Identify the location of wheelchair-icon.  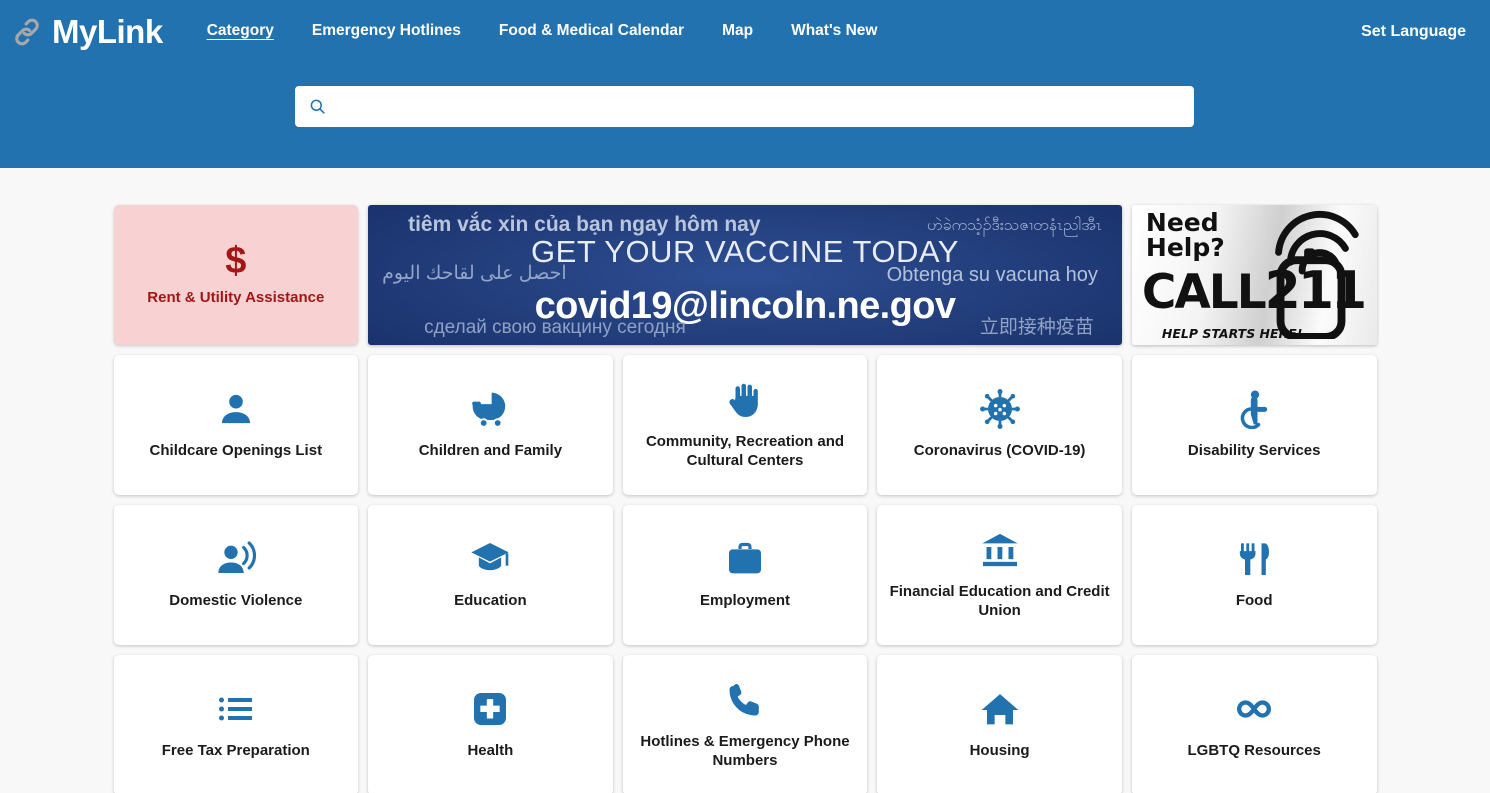
(1254, 410).